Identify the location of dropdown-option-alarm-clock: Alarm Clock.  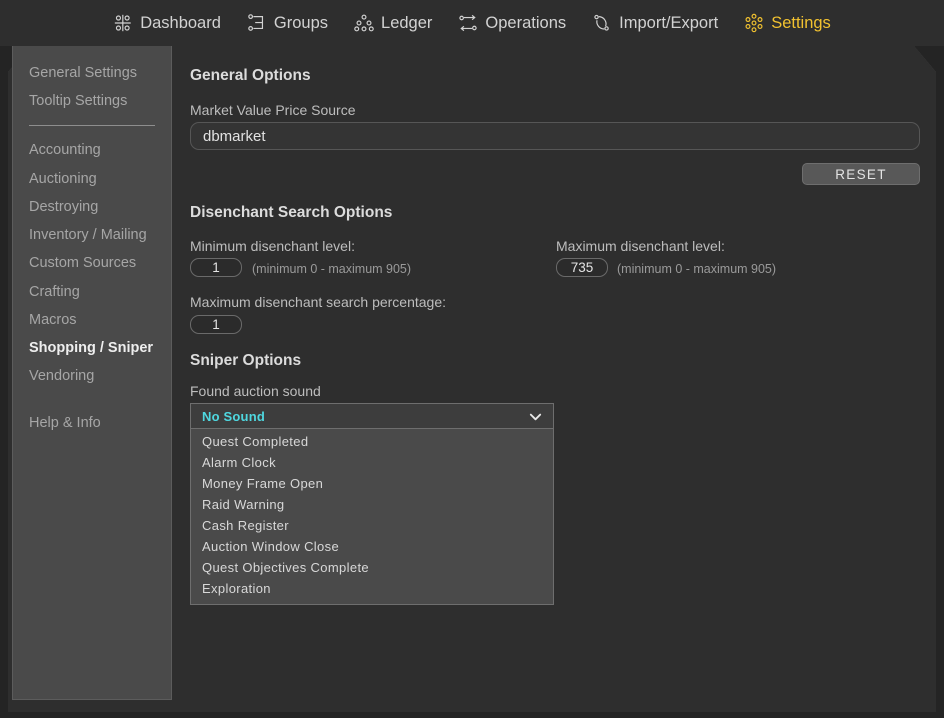
(372, 463).